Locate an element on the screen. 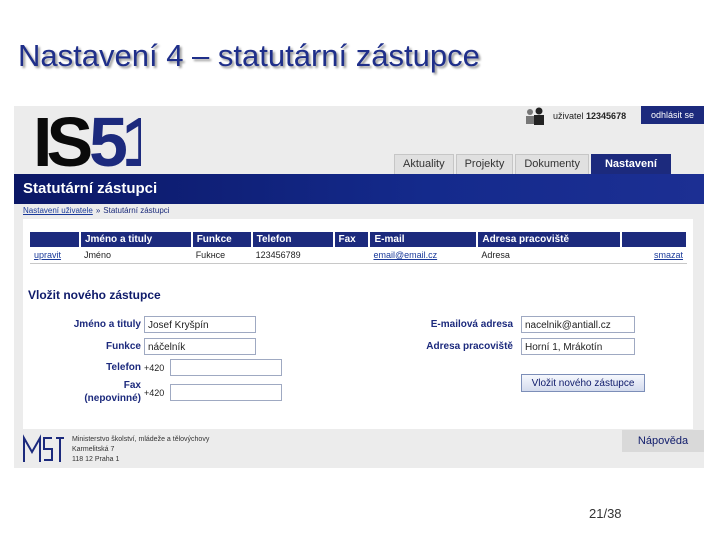 The image size is (720, 540). phone-input is located at coordinates (226, 367).